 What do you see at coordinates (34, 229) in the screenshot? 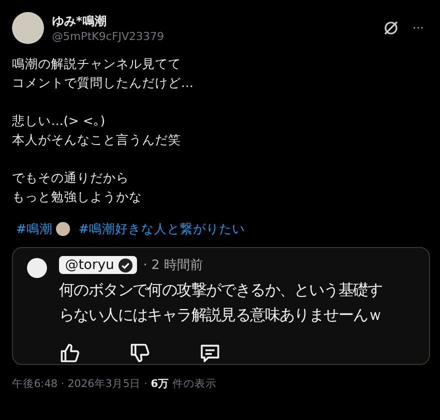
I see `hashtag-link: #鳴潮` at bounding box center [34, 229].